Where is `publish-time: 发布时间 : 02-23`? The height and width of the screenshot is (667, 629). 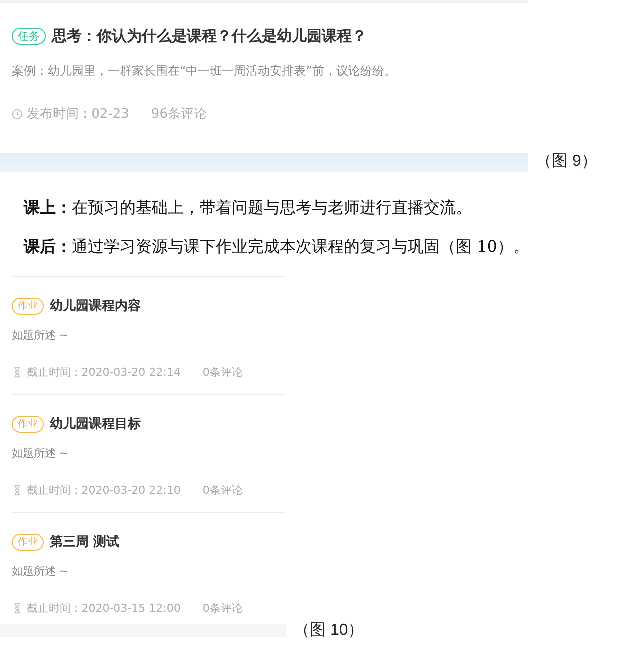
publish-time: 发布时间 : 02-23 is located at coordinates (78, 114).